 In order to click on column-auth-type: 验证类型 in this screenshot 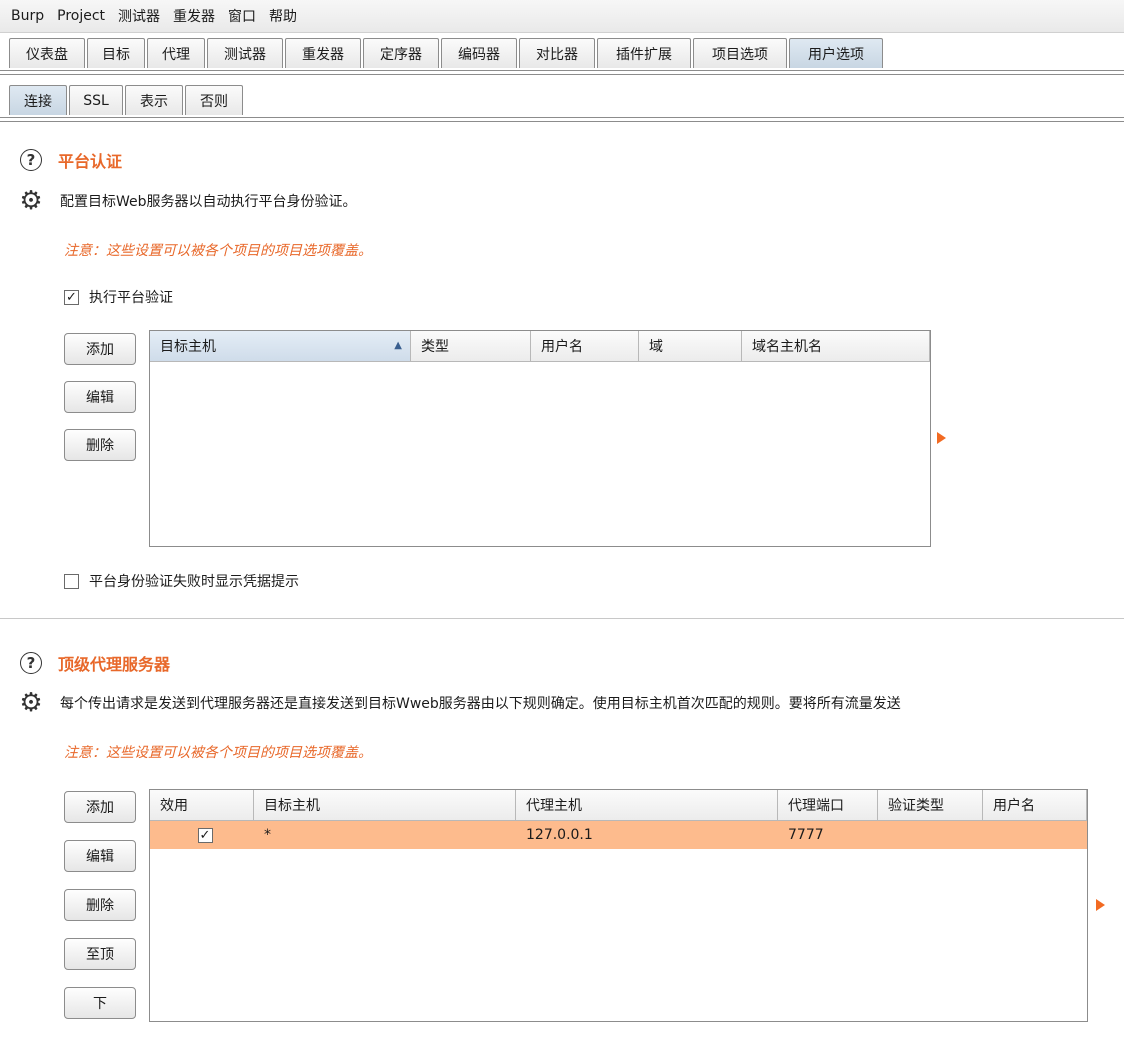, I will do `click(930, 805)`.